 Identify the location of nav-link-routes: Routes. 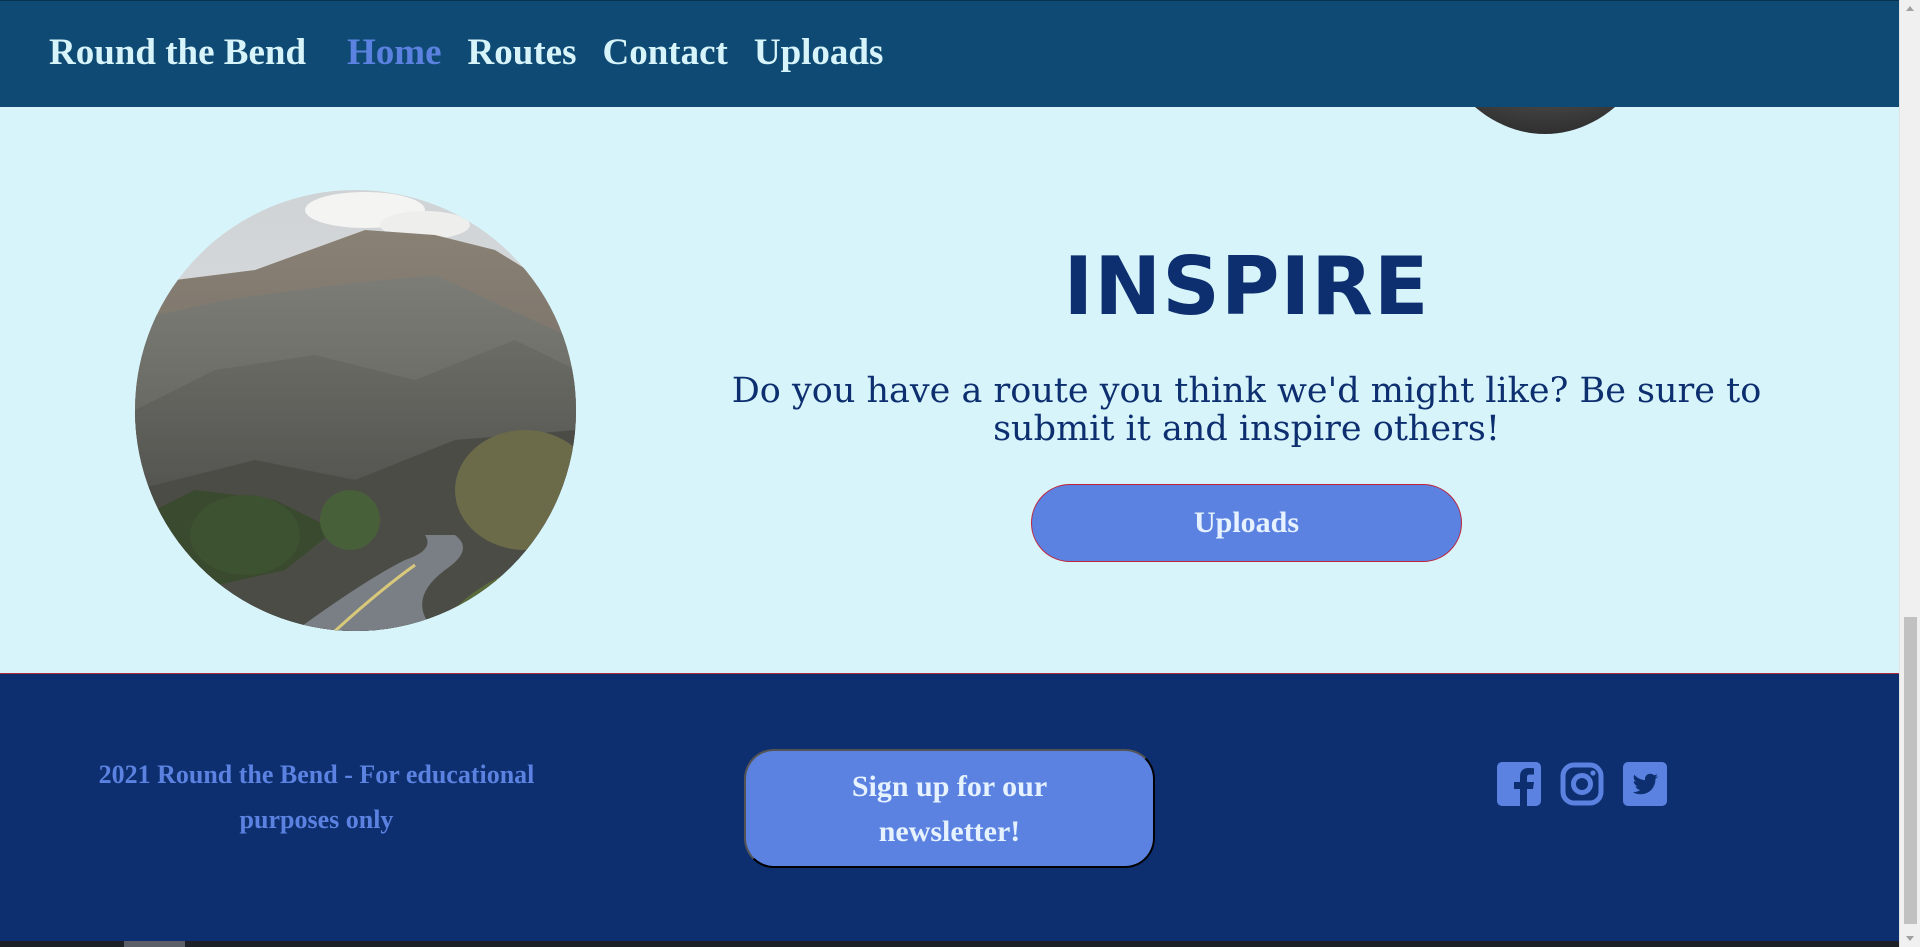
(522, 52).